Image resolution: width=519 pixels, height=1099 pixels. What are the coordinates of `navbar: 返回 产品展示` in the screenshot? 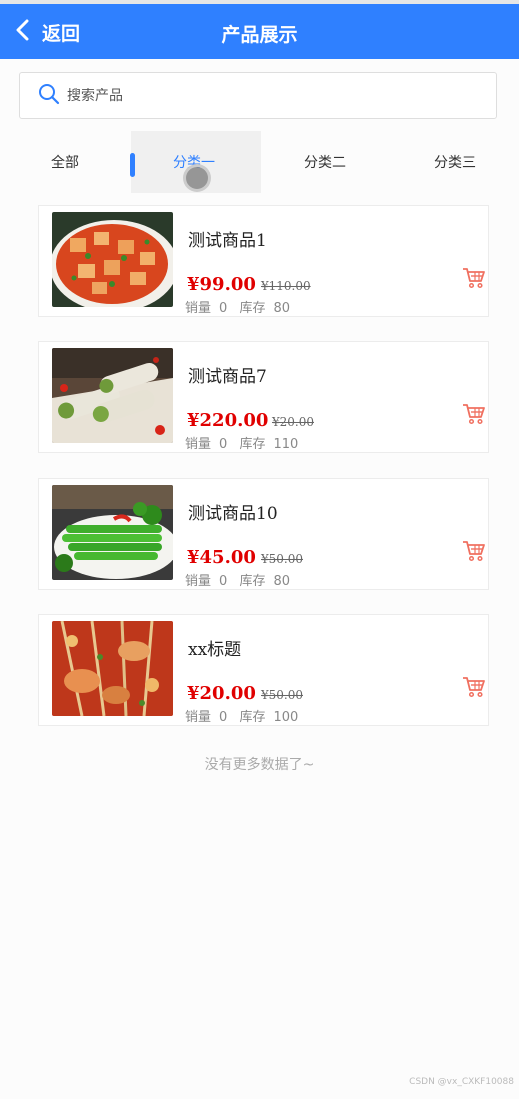 It's located at (259, 31).